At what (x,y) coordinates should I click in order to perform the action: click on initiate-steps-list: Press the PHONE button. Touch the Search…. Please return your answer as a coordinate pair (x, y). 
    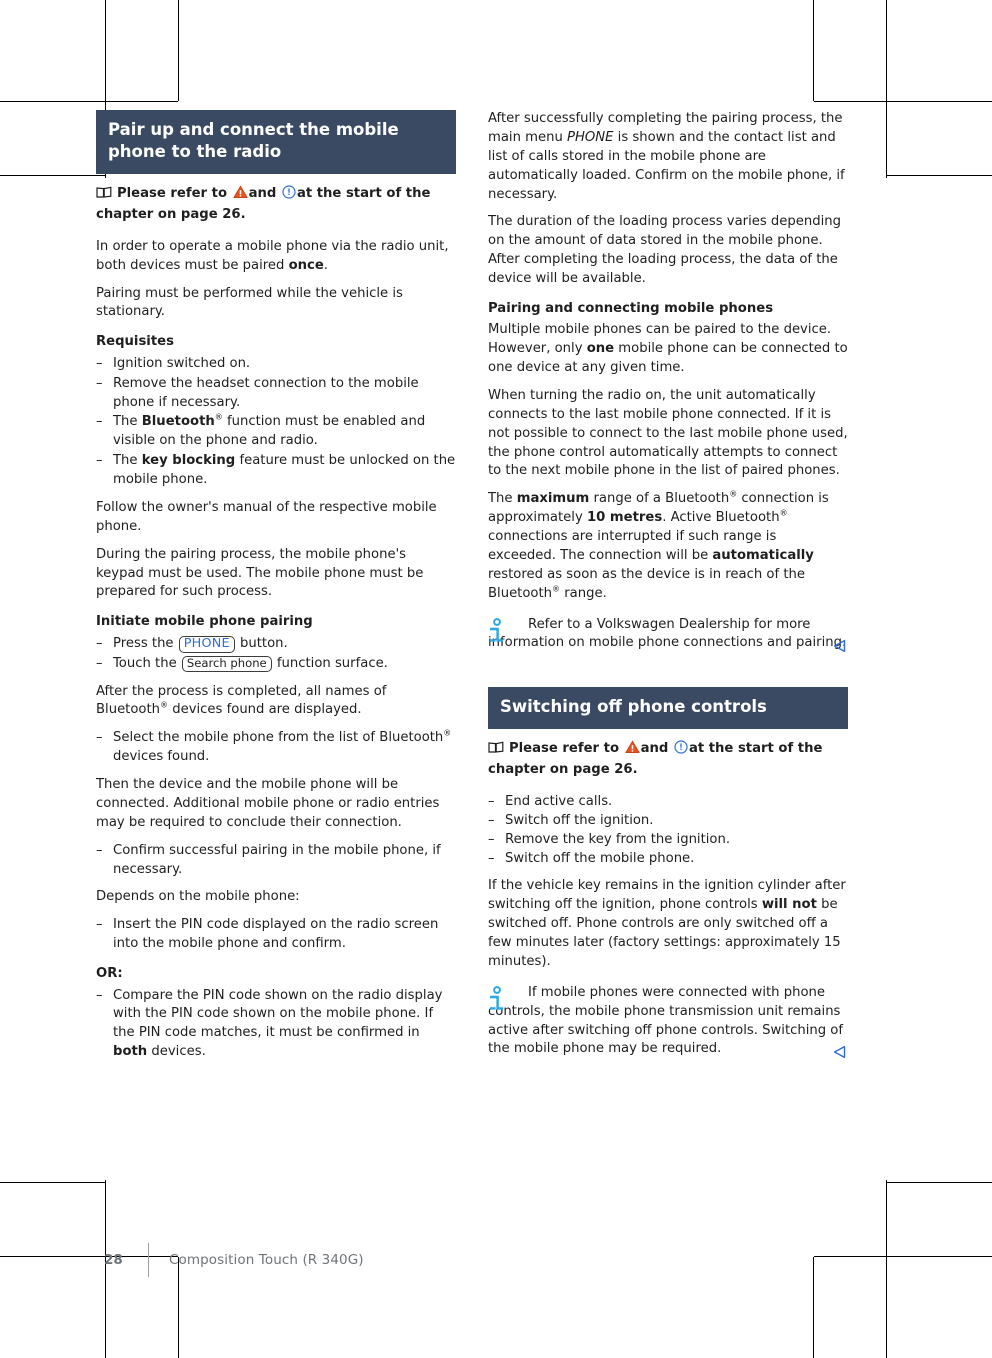
    Looking at the image, I should click on (276, 654).